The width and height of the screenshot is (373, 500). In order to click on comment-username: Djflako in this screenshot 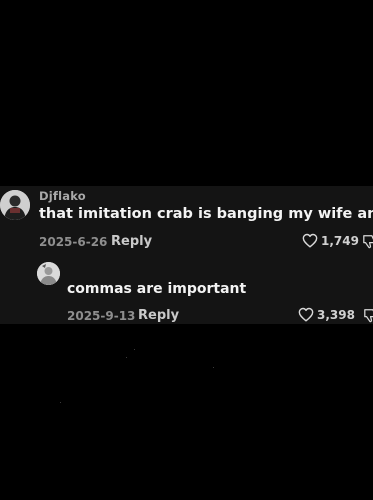, I will do `click(62, 196)`.